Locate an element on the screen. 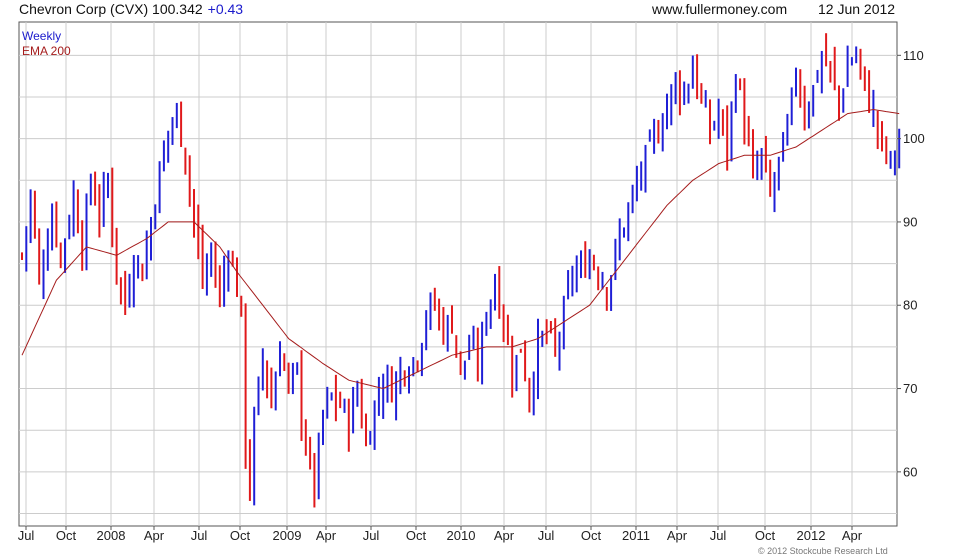 The image size is (980, 560). y-tick-label: 110 is located at coordinates (913, 55).